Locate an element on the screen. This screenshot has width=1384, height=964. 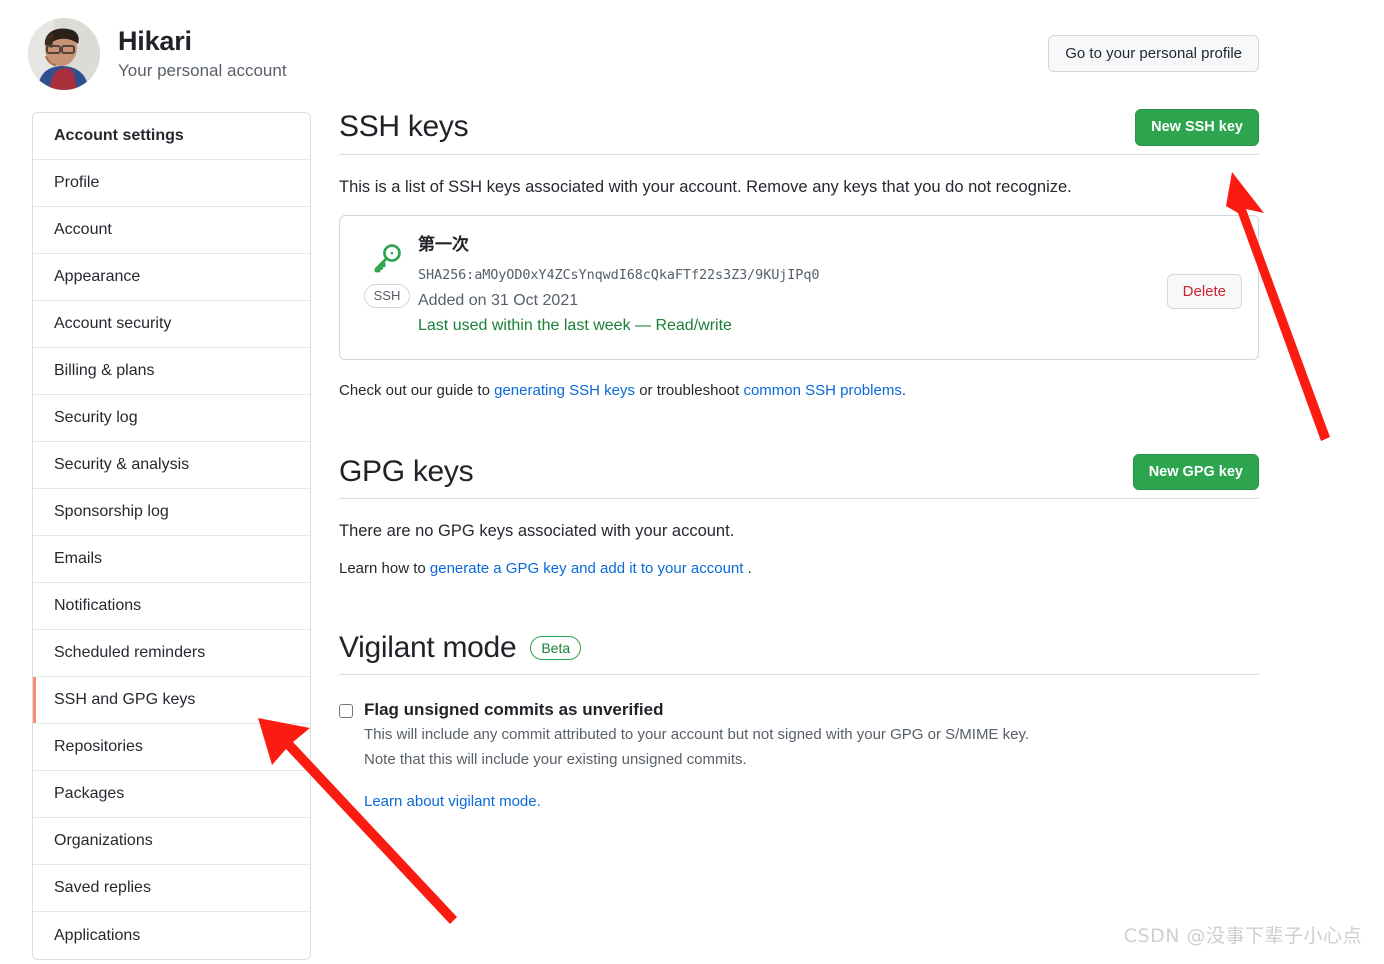
sidebar-item-ssh-and-gpg-keys: SSH and GPG keys is located at coordinates (171, 700).